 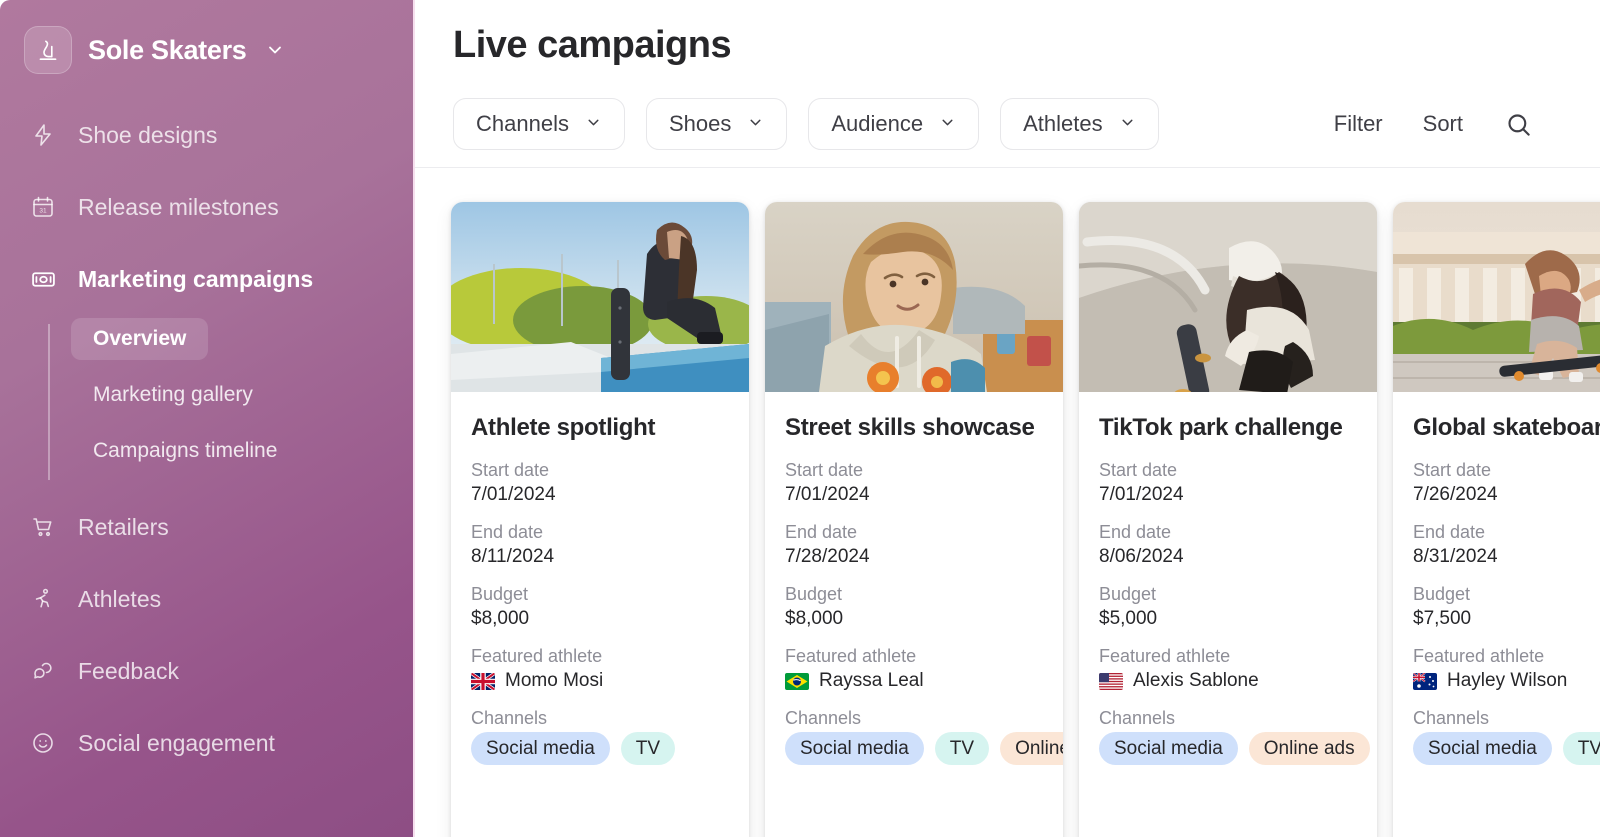 I want to click on channel-tag: TV, so click(x=962, y=748).